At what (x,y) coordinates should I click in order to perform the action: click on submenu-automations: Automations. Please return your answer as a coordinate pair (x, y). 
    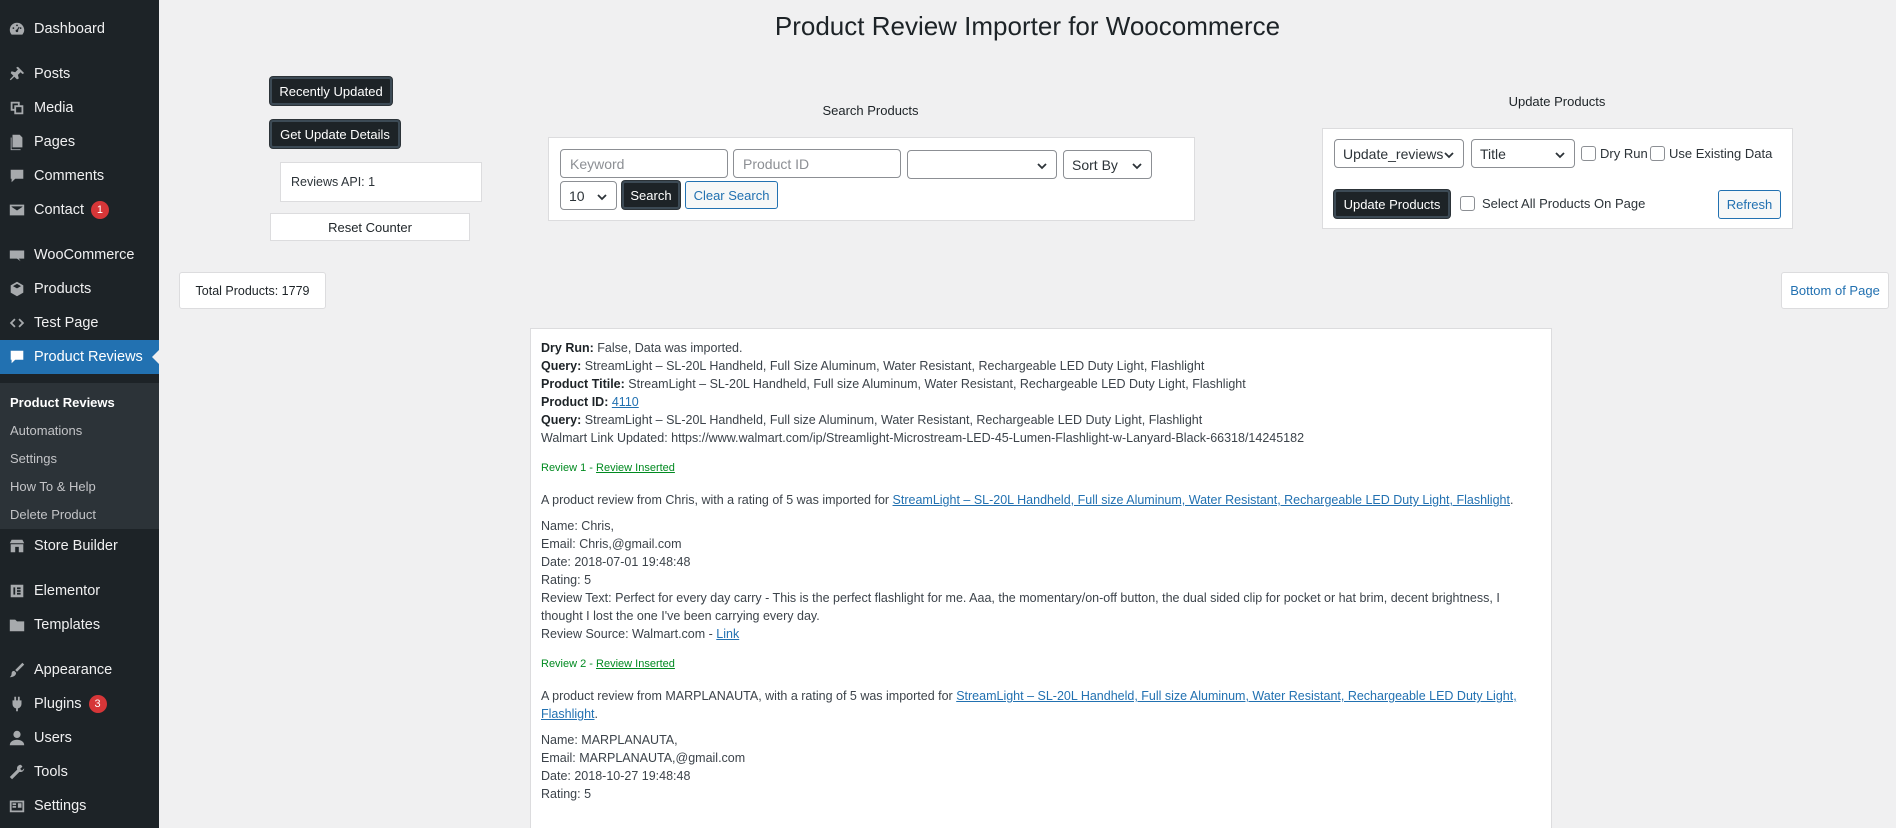
    Looking at the image, I should click on (46, 430).